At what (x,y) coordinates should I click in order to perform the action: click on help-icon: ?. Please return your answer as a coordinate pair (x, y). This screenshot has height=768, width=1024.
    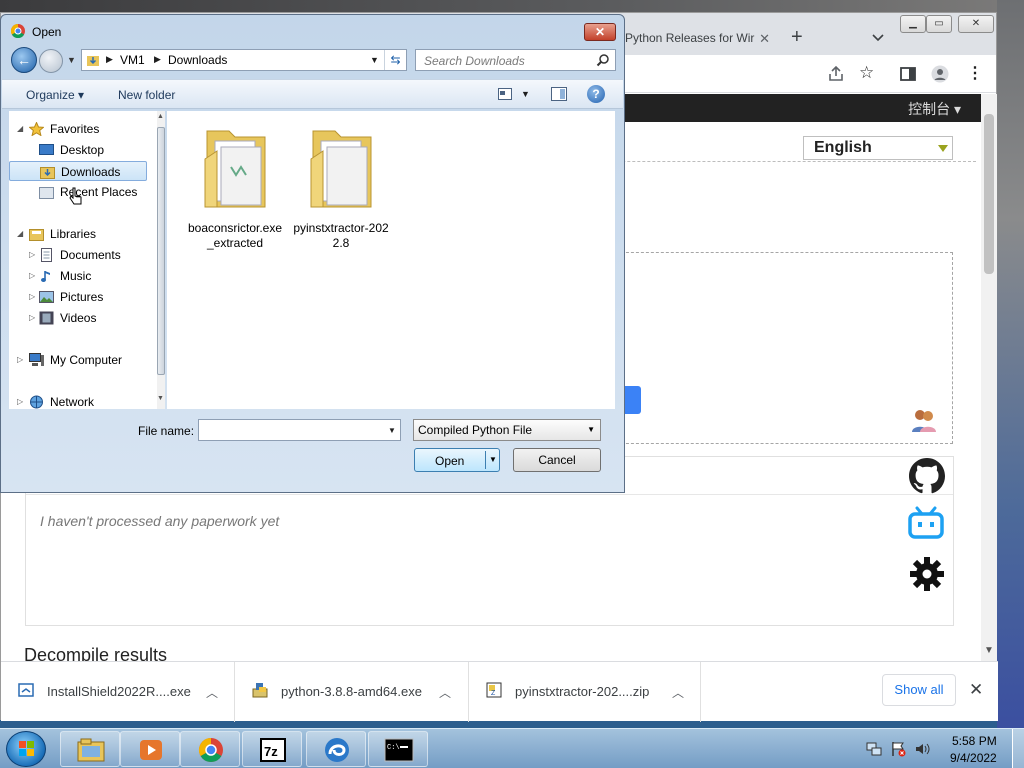
    Looking at the image, I should click on (596, 94).